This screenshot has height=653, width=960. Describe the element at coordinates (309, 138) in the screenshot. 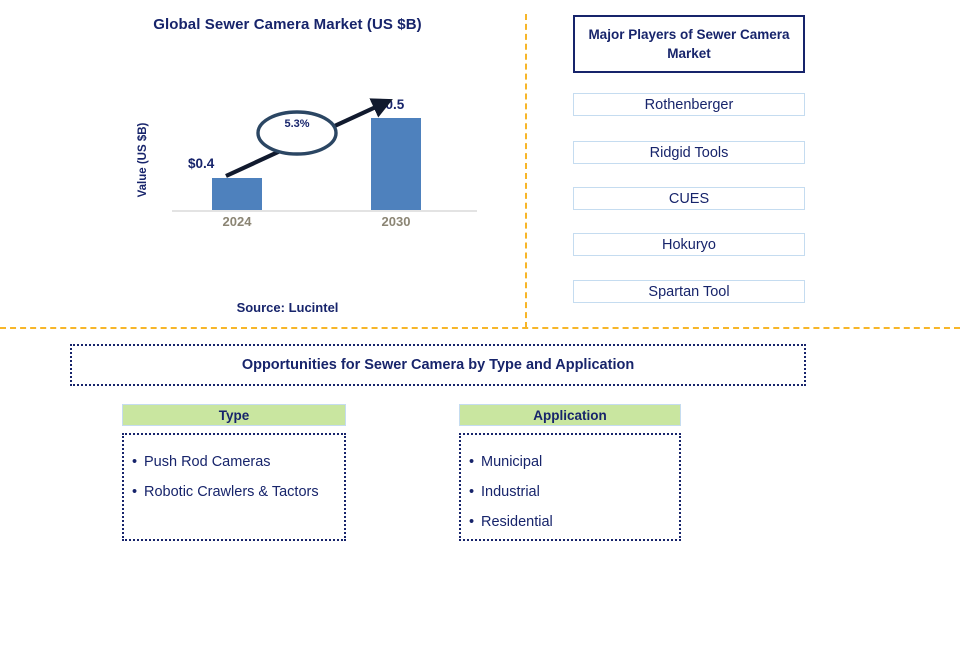

I see `cagr-callout-graphic` at that location.